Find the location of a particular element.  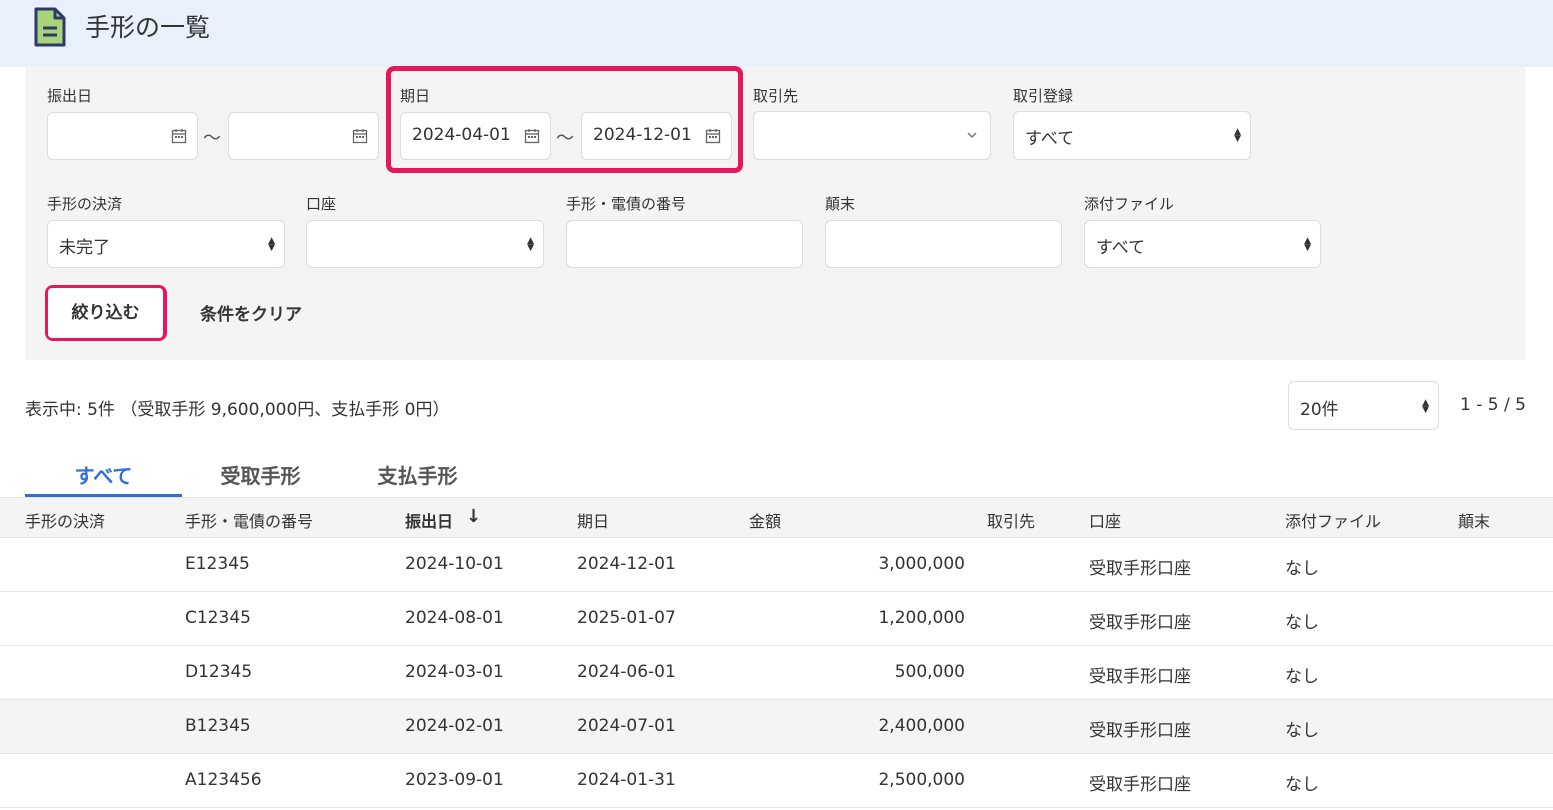

cell-amount: 500,000 is located at coordinates (929, 672).